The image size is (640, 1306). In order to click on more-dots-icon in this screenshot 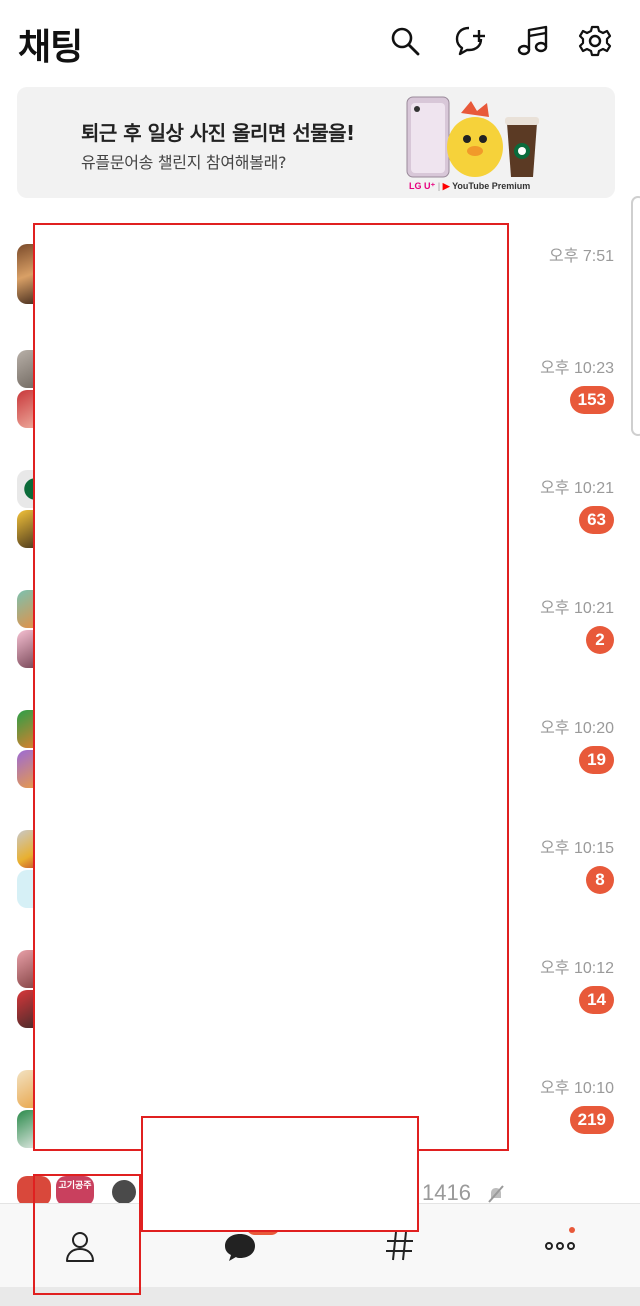, I will do `click(560, 1246)`.